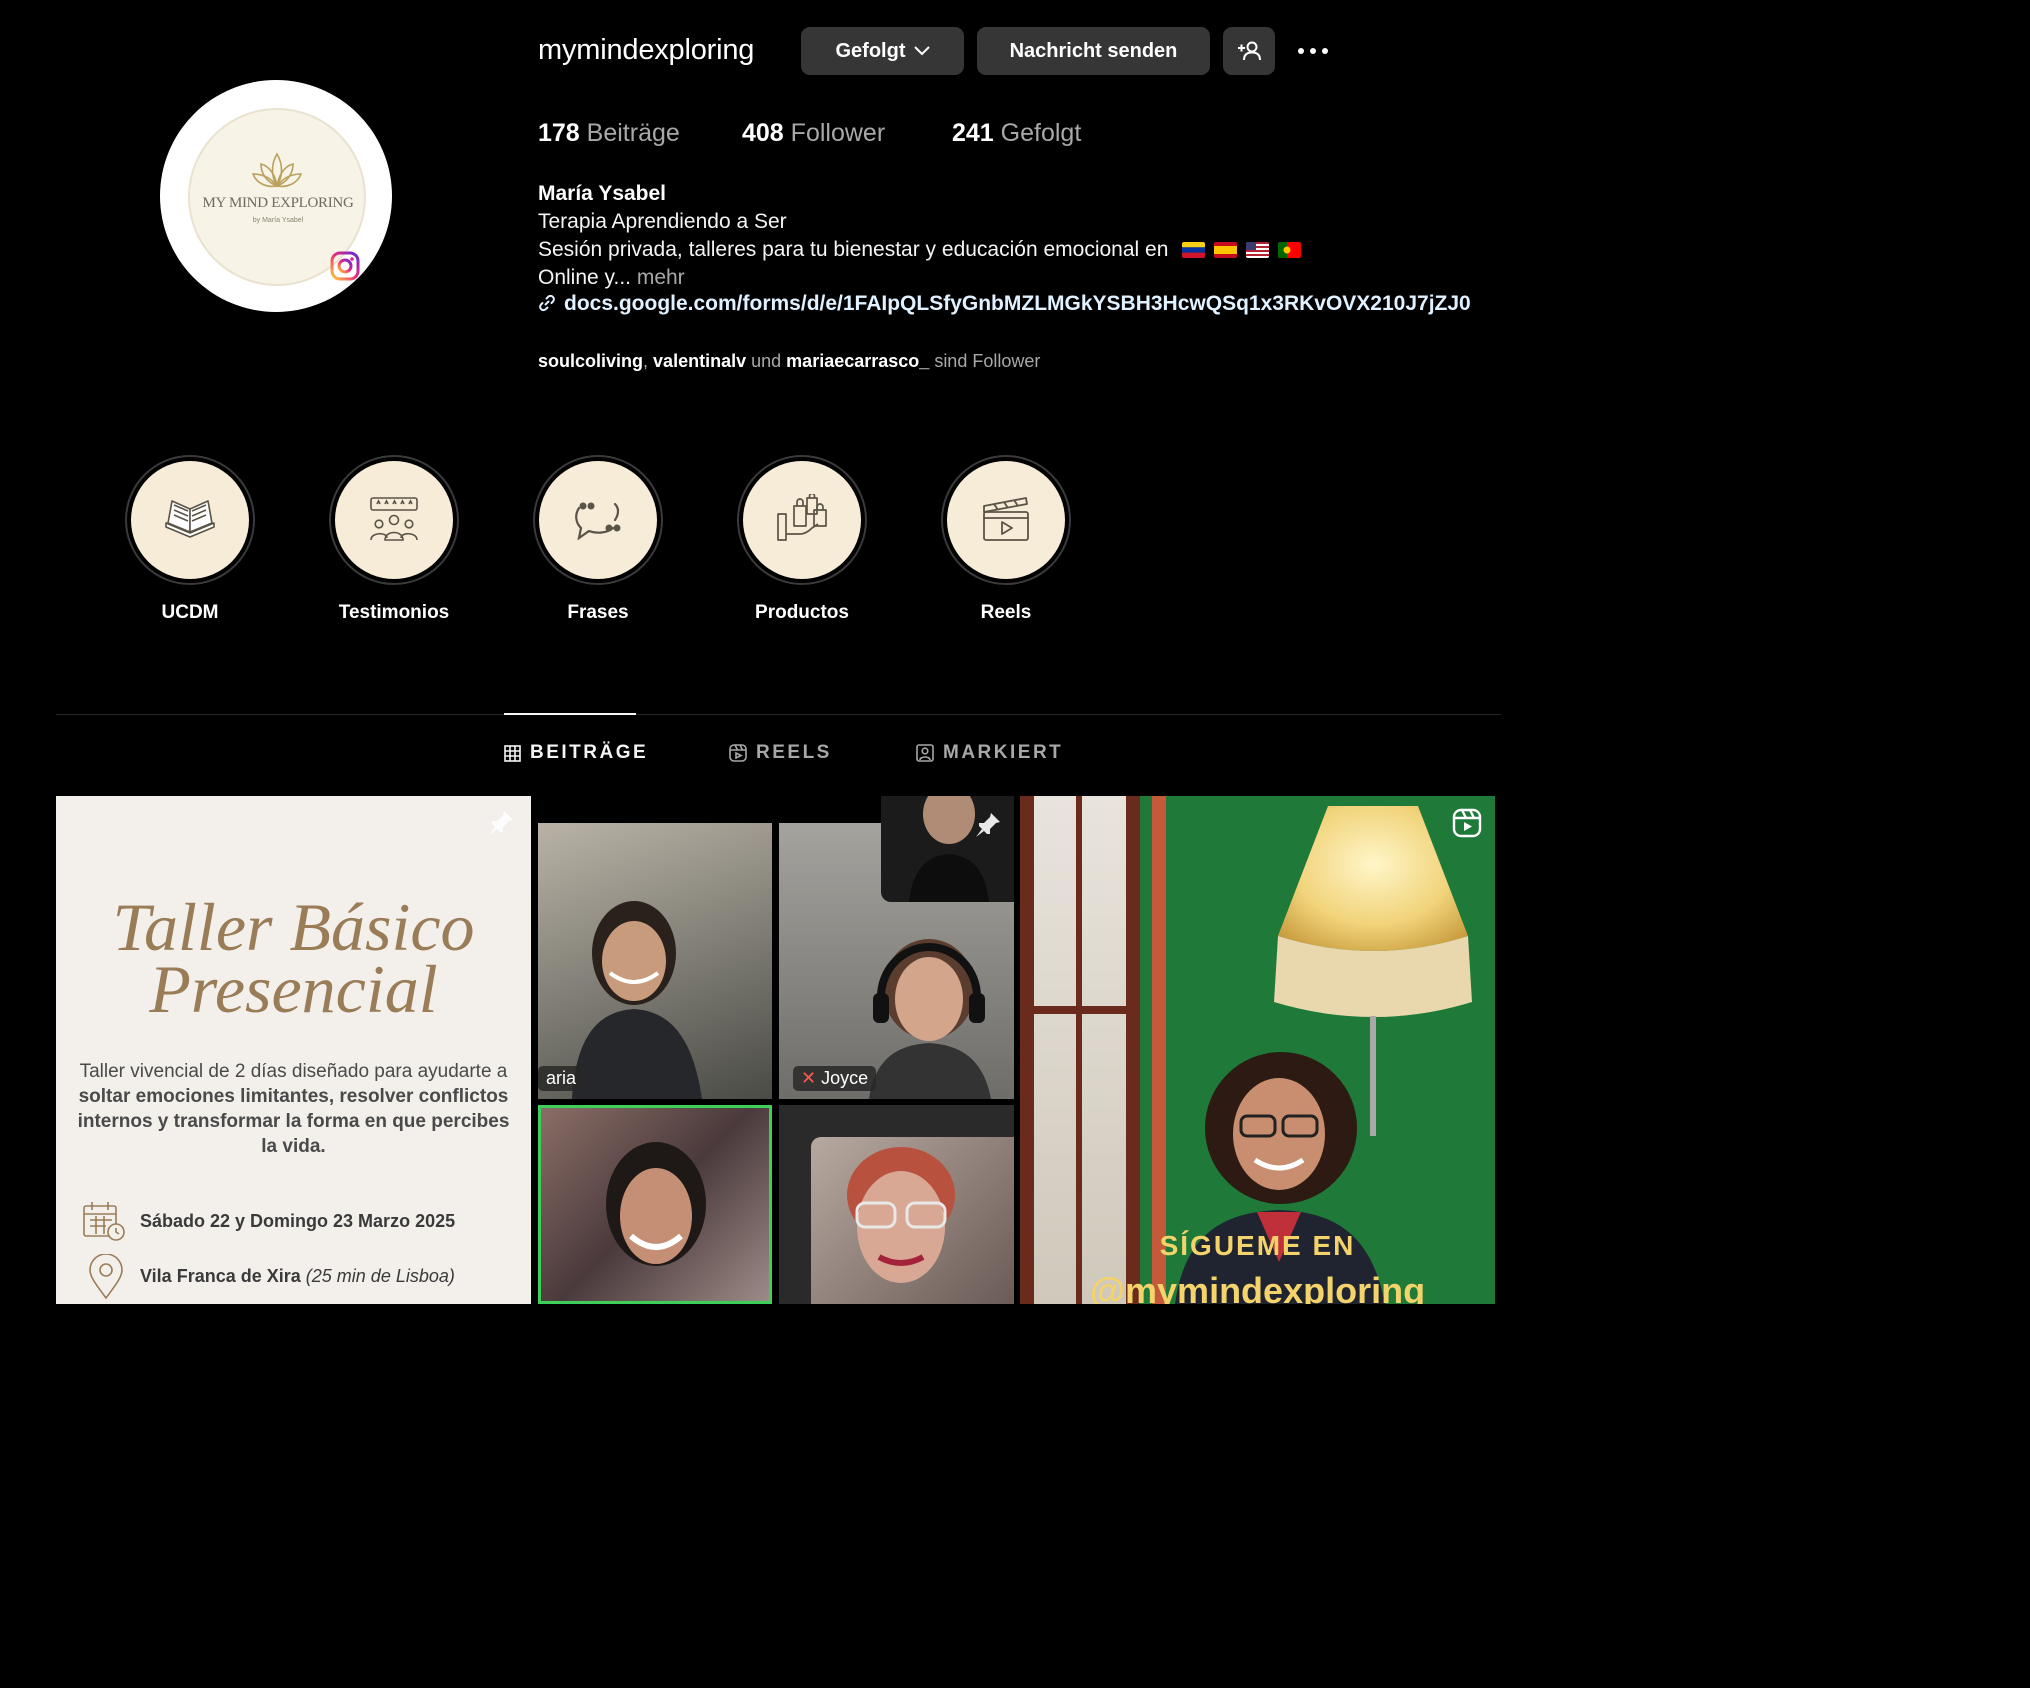  Describe the element at coordinates (293, 989) in the screenshot. I see `taller-title-line-2: Presencial` at that location.